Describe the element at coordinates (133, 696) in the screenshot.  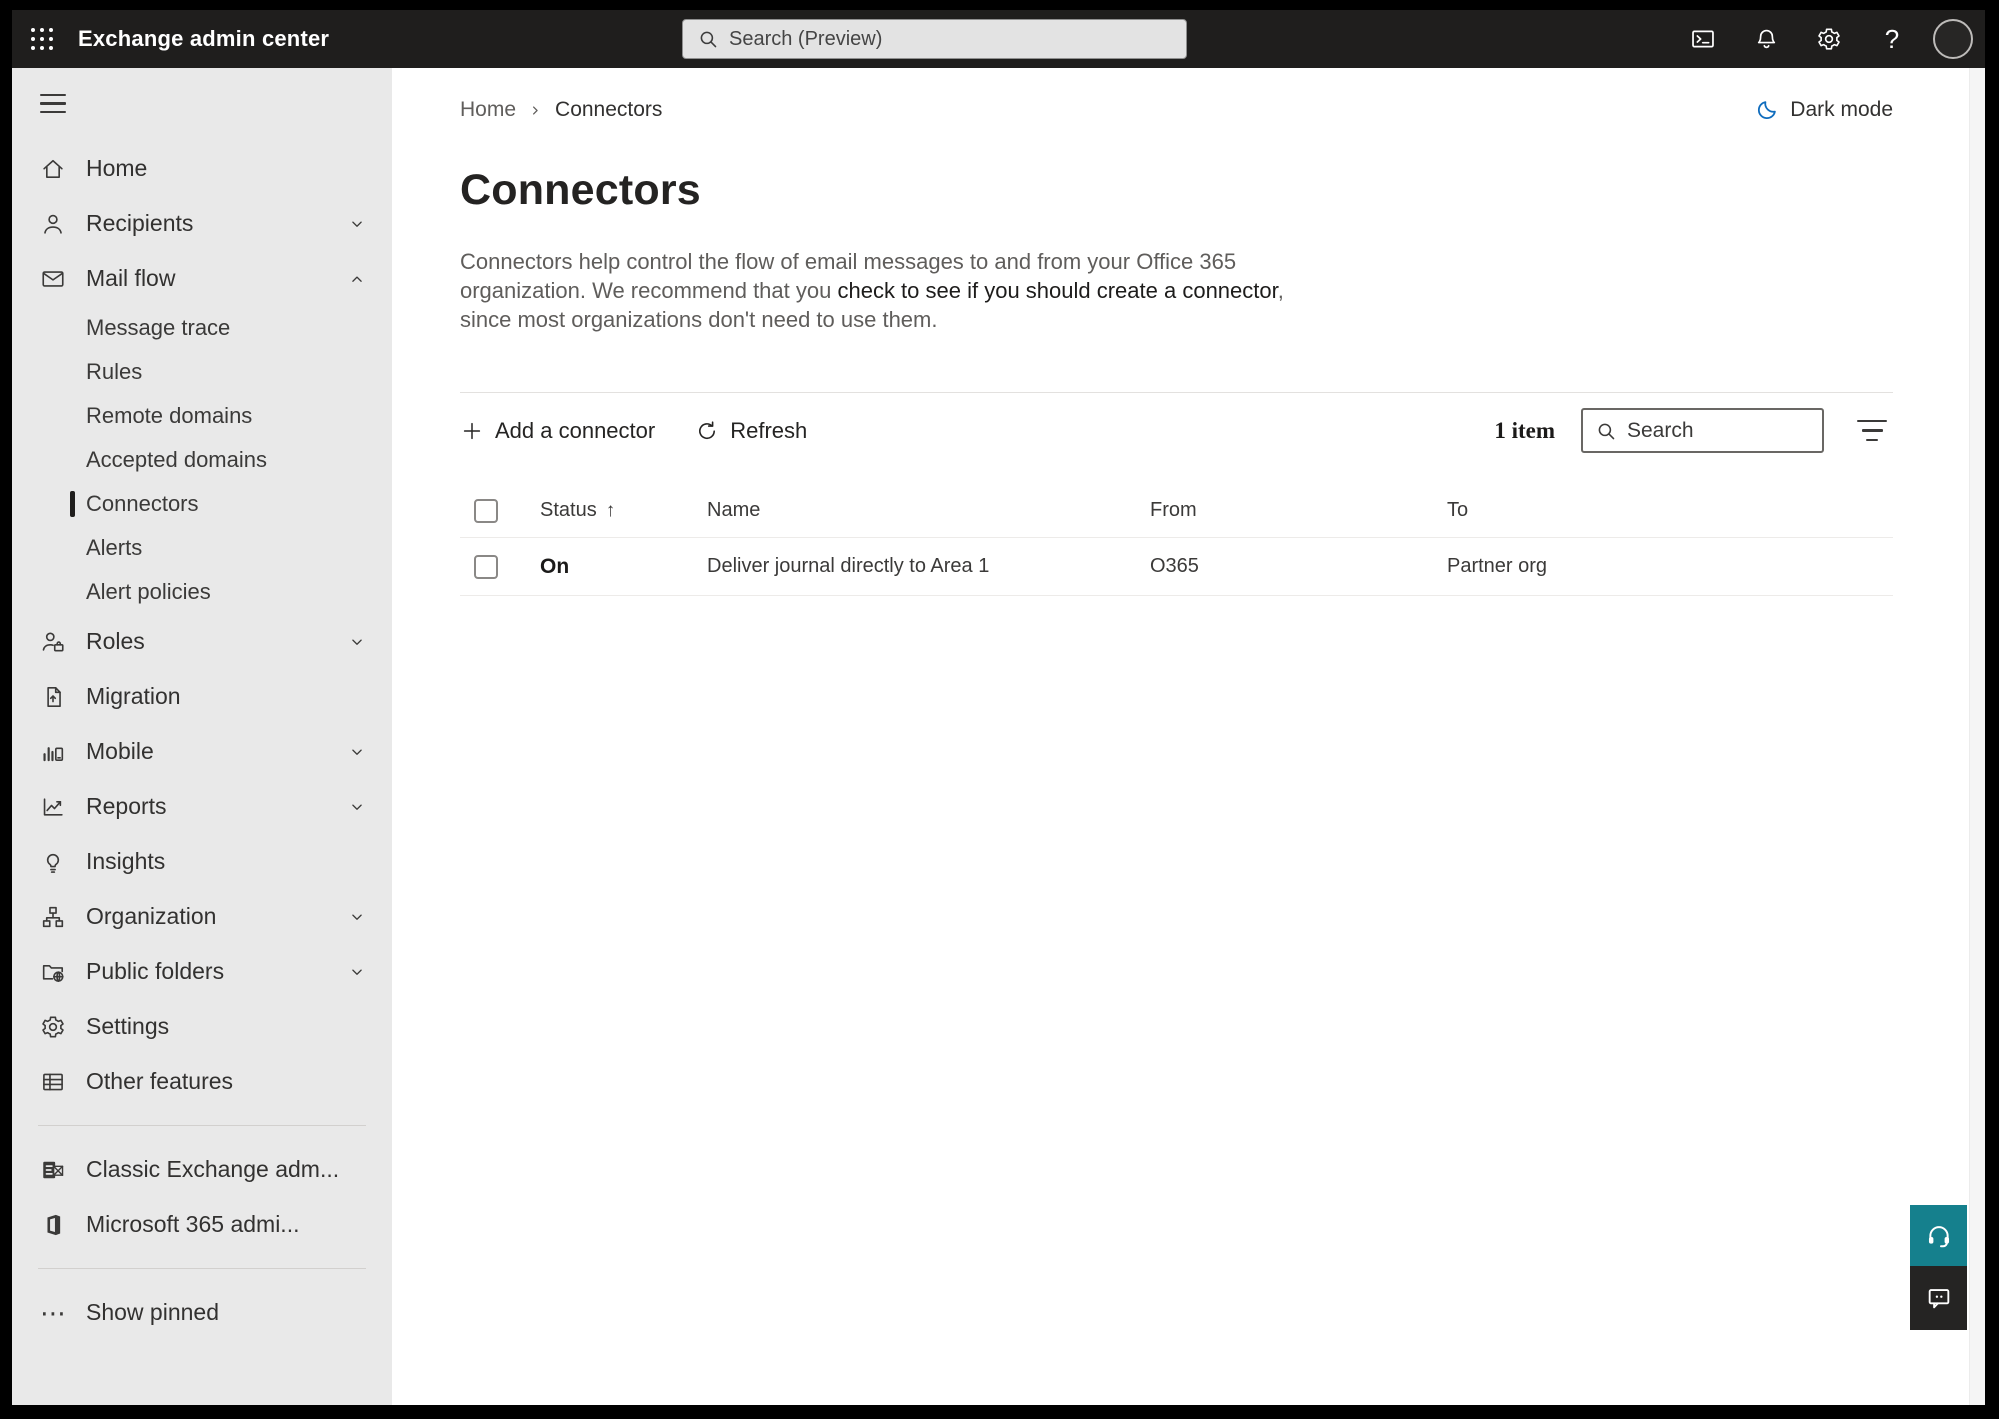
I see `sidebar-item-label: Migration` at that location.